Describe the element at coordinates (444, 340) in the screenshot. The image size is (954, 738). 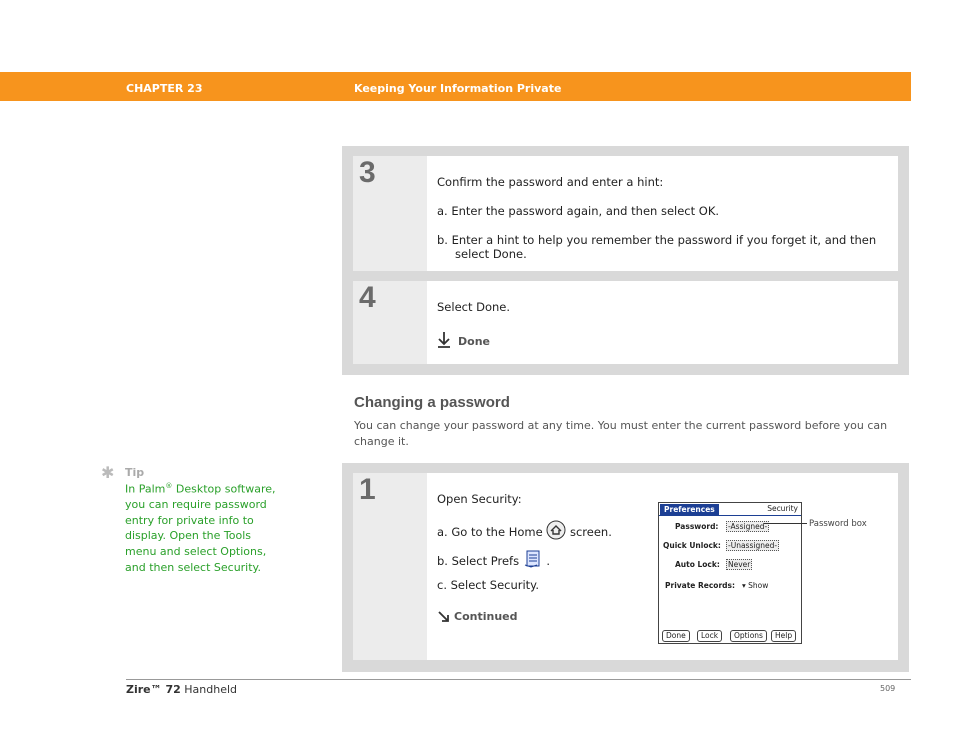
I see `done-arrow-icon` at that location.